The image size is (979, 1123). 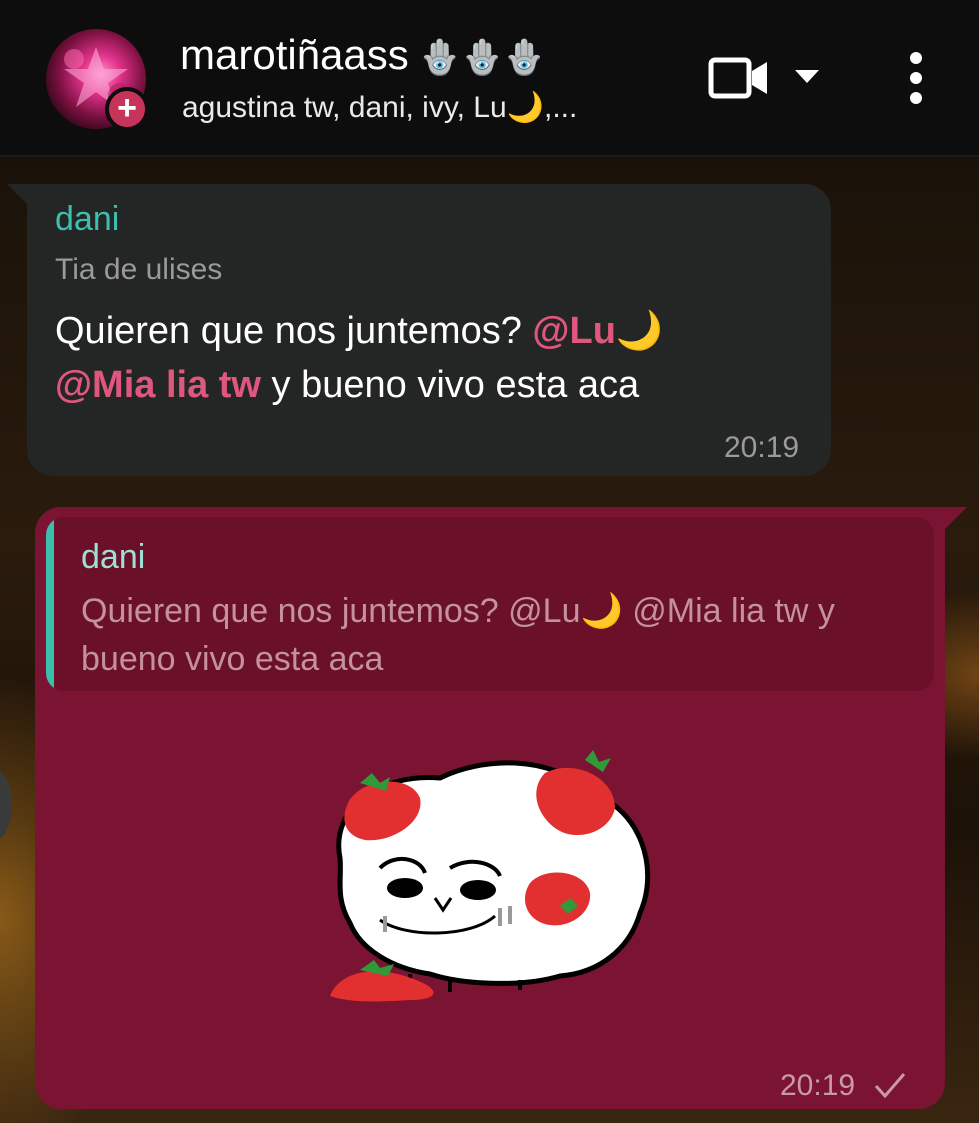 What do you see at coordinates (916, 78) in the screenshot?
I see `more-options-icon` at bounding box center [916, 78].